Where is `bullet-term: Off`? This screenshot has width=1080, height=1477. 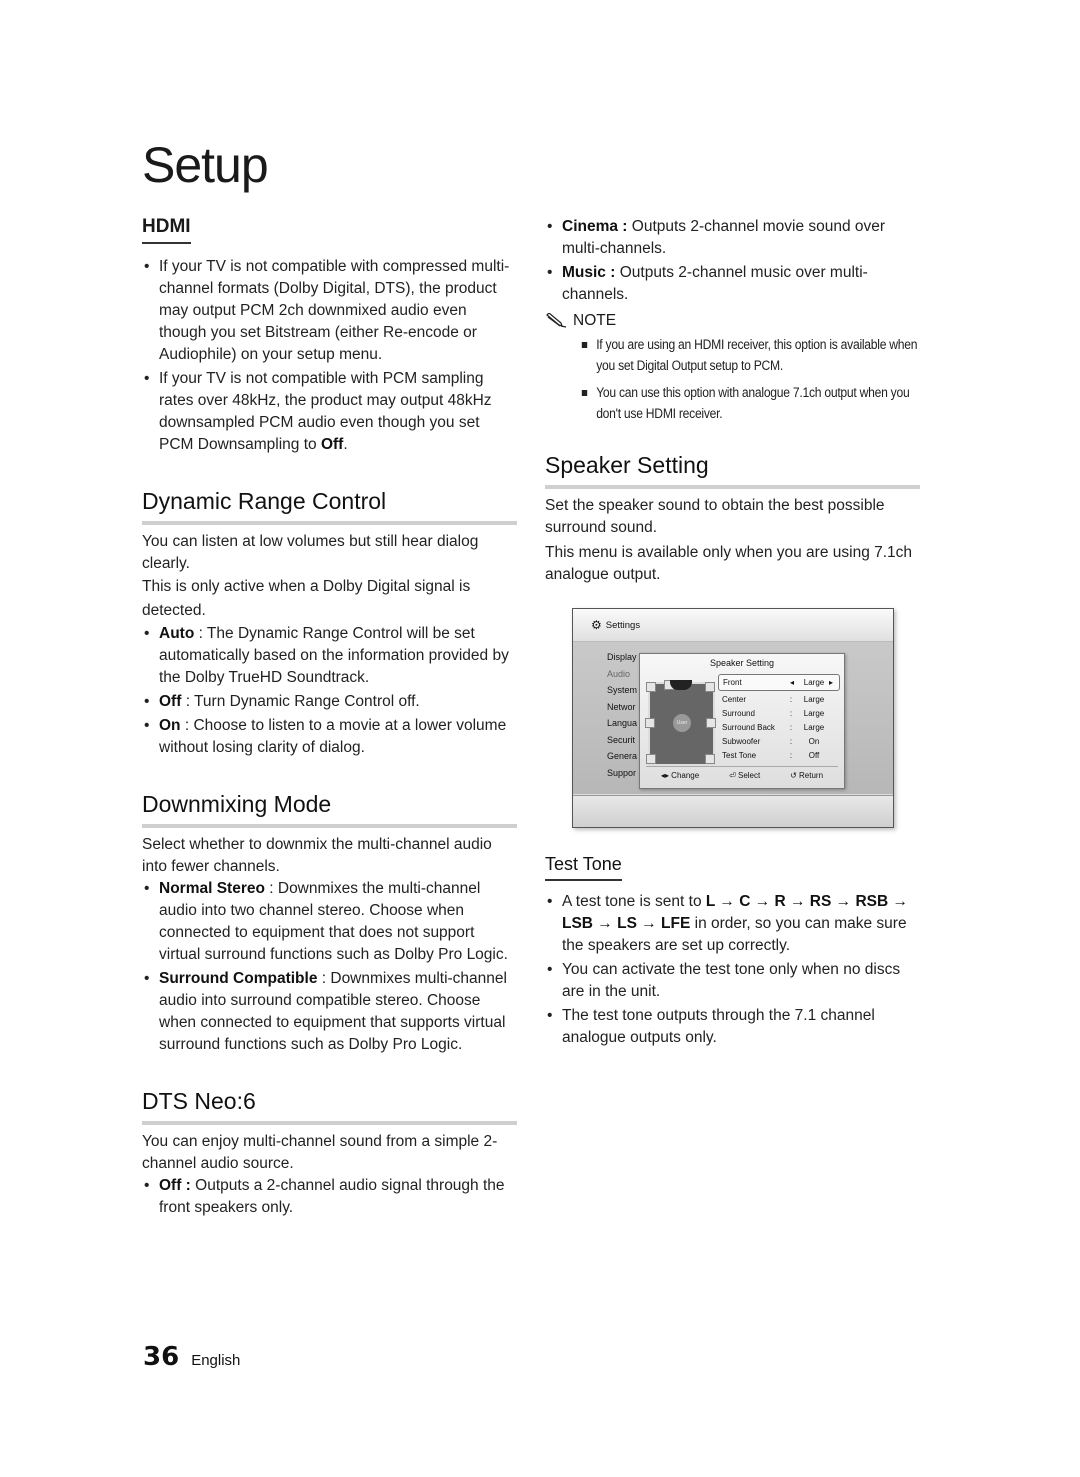
bullet-term: Off is located at coordinates (170, 701).